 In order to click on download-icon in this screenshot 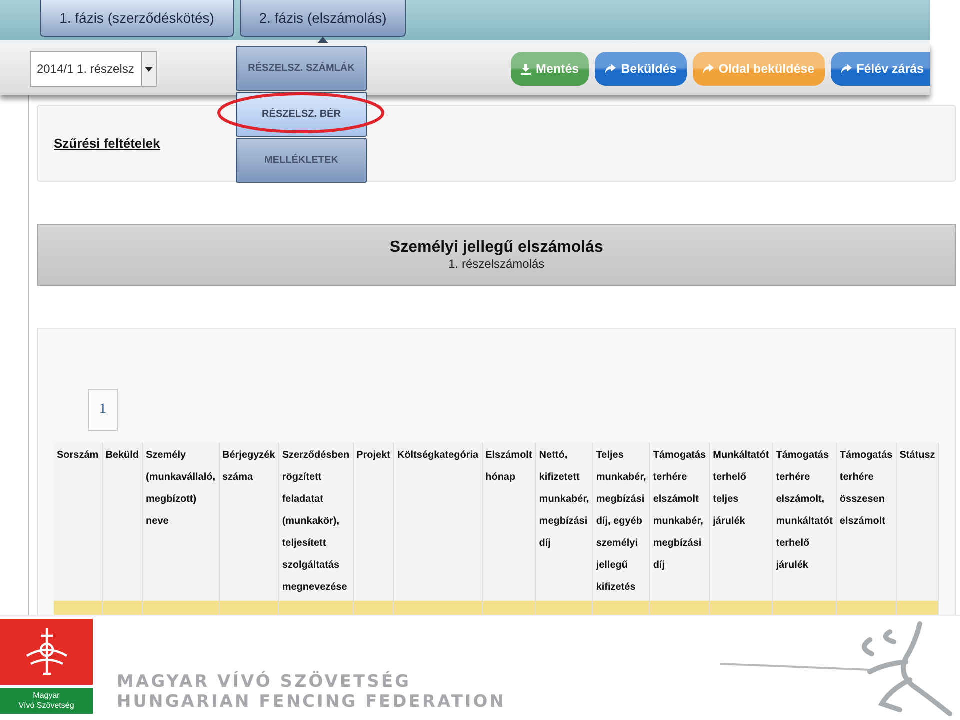, I will do `click(526, 69)`.